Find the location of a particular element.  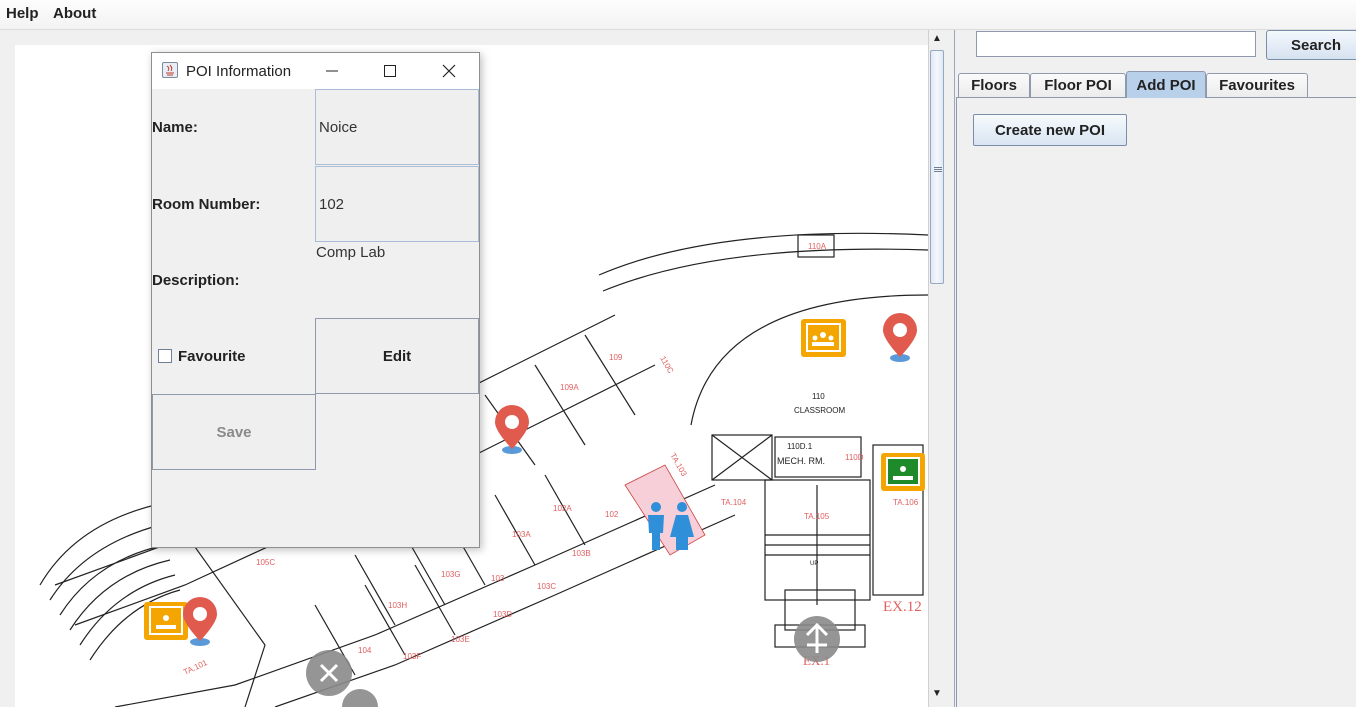

save-button: Save is located at coordinates (234, 432).